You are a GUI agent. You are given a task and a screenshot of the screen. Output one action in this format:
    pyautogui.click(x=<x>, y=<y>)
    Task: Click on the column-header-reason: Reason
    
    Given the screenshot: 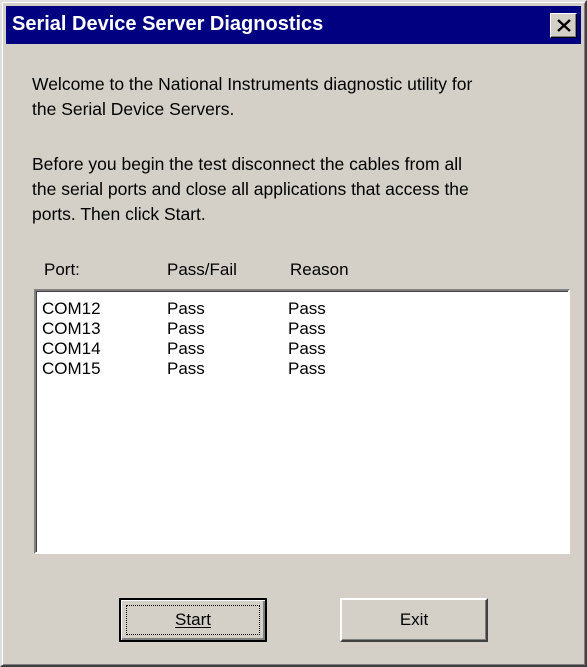 What is the action you would take?
    pyautogui.click(x=319, y=269)
    